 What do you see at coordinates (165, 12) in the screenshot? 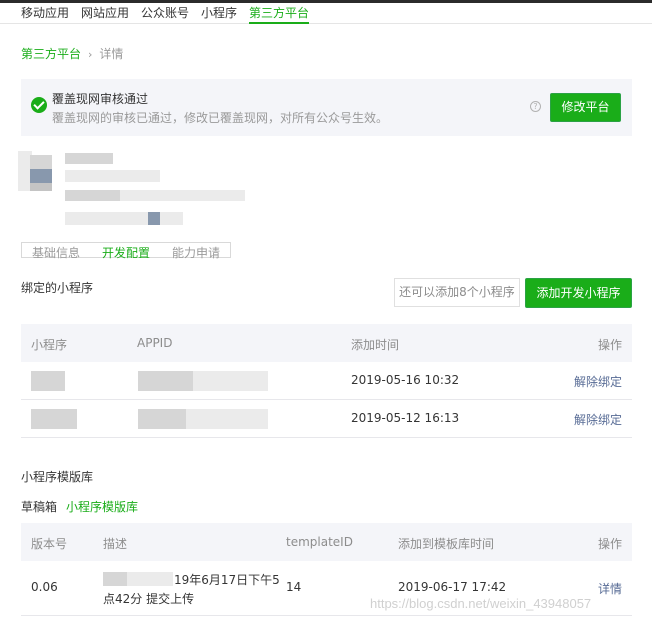
I see `nav-official-accounts: 公众账号` at bounding box center [165, 12].